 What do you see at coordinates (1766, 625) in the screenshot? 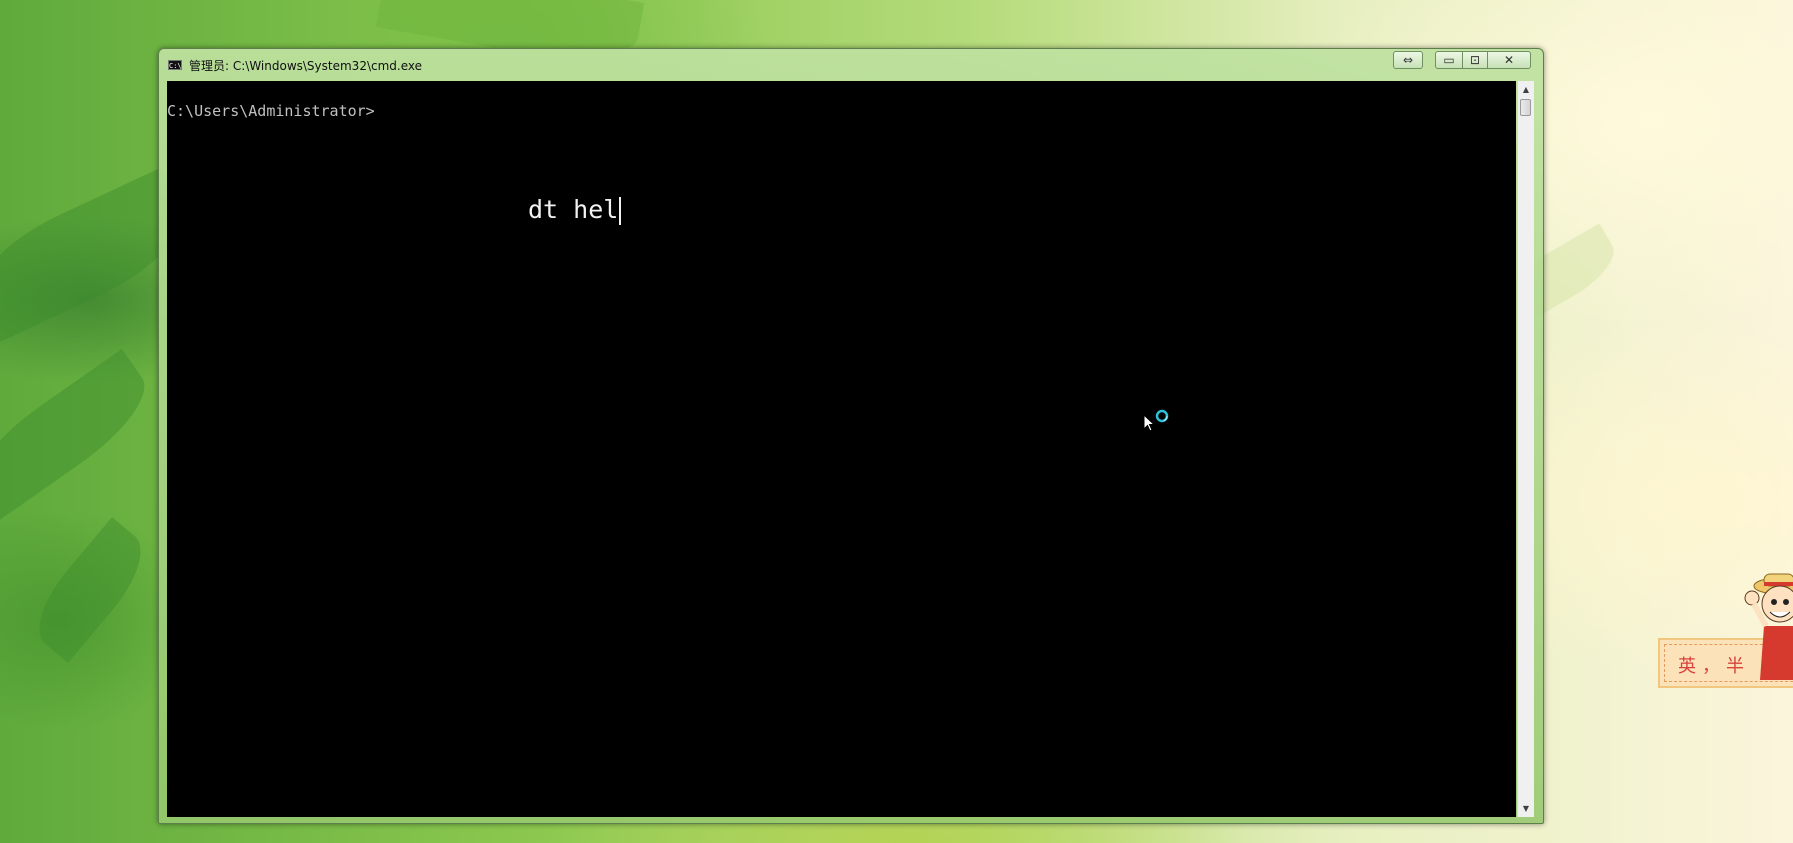
I see `mascot-icon` at bounding box center [1766, 625].